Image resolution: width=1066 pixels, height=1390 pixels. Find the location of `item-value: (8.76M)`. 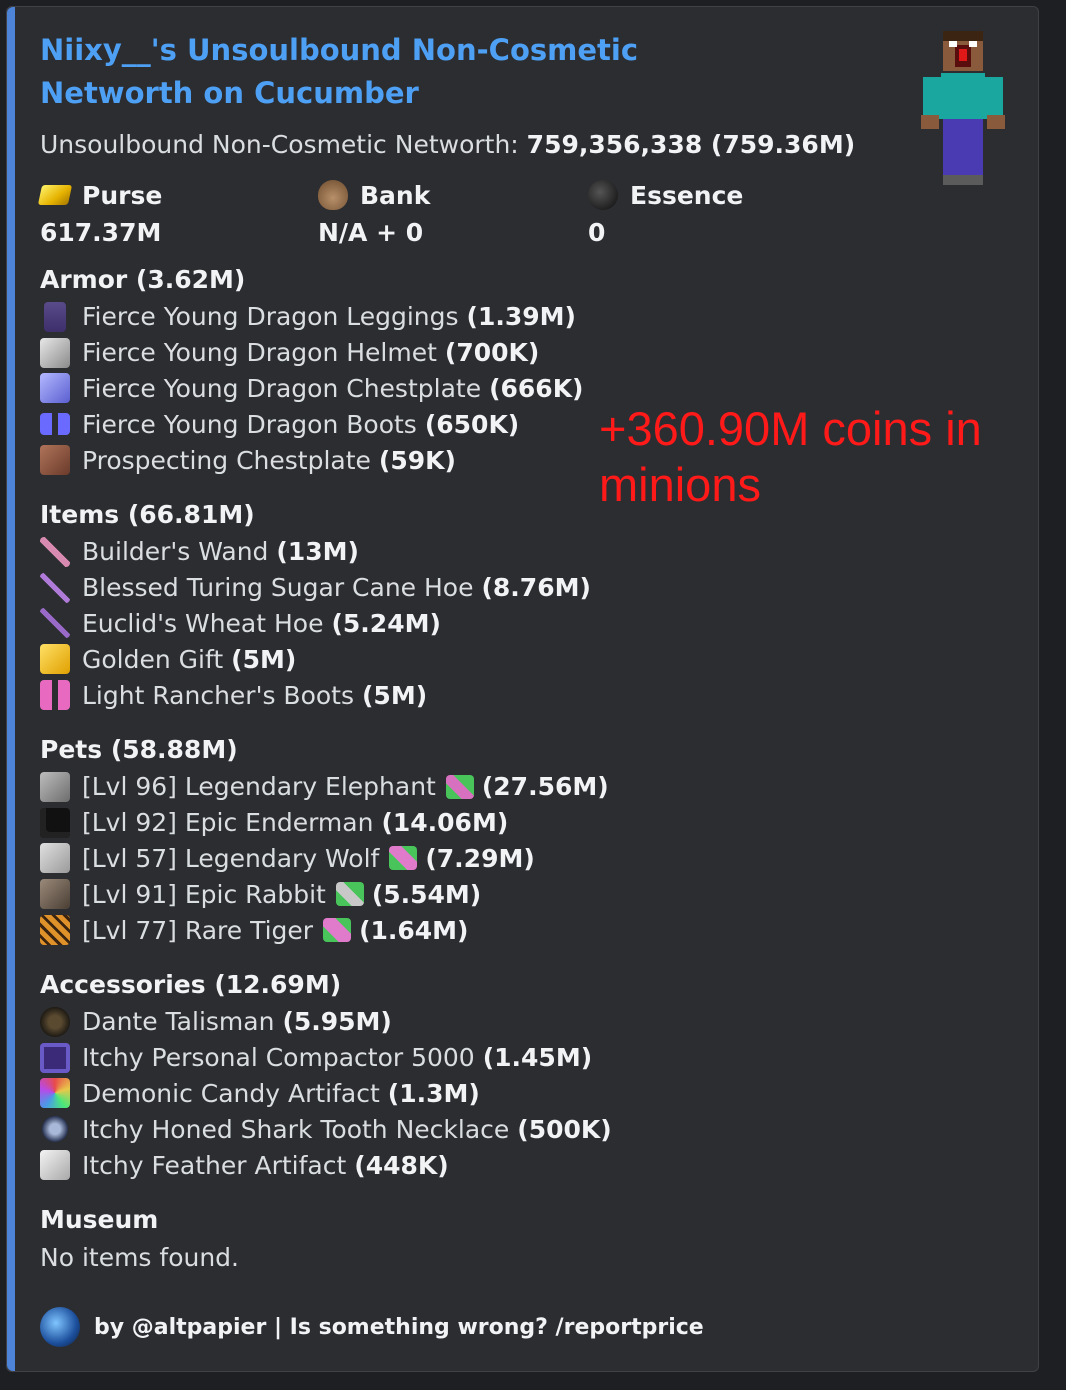

item-value: (8.76M) is located at coordinates (536, 588).